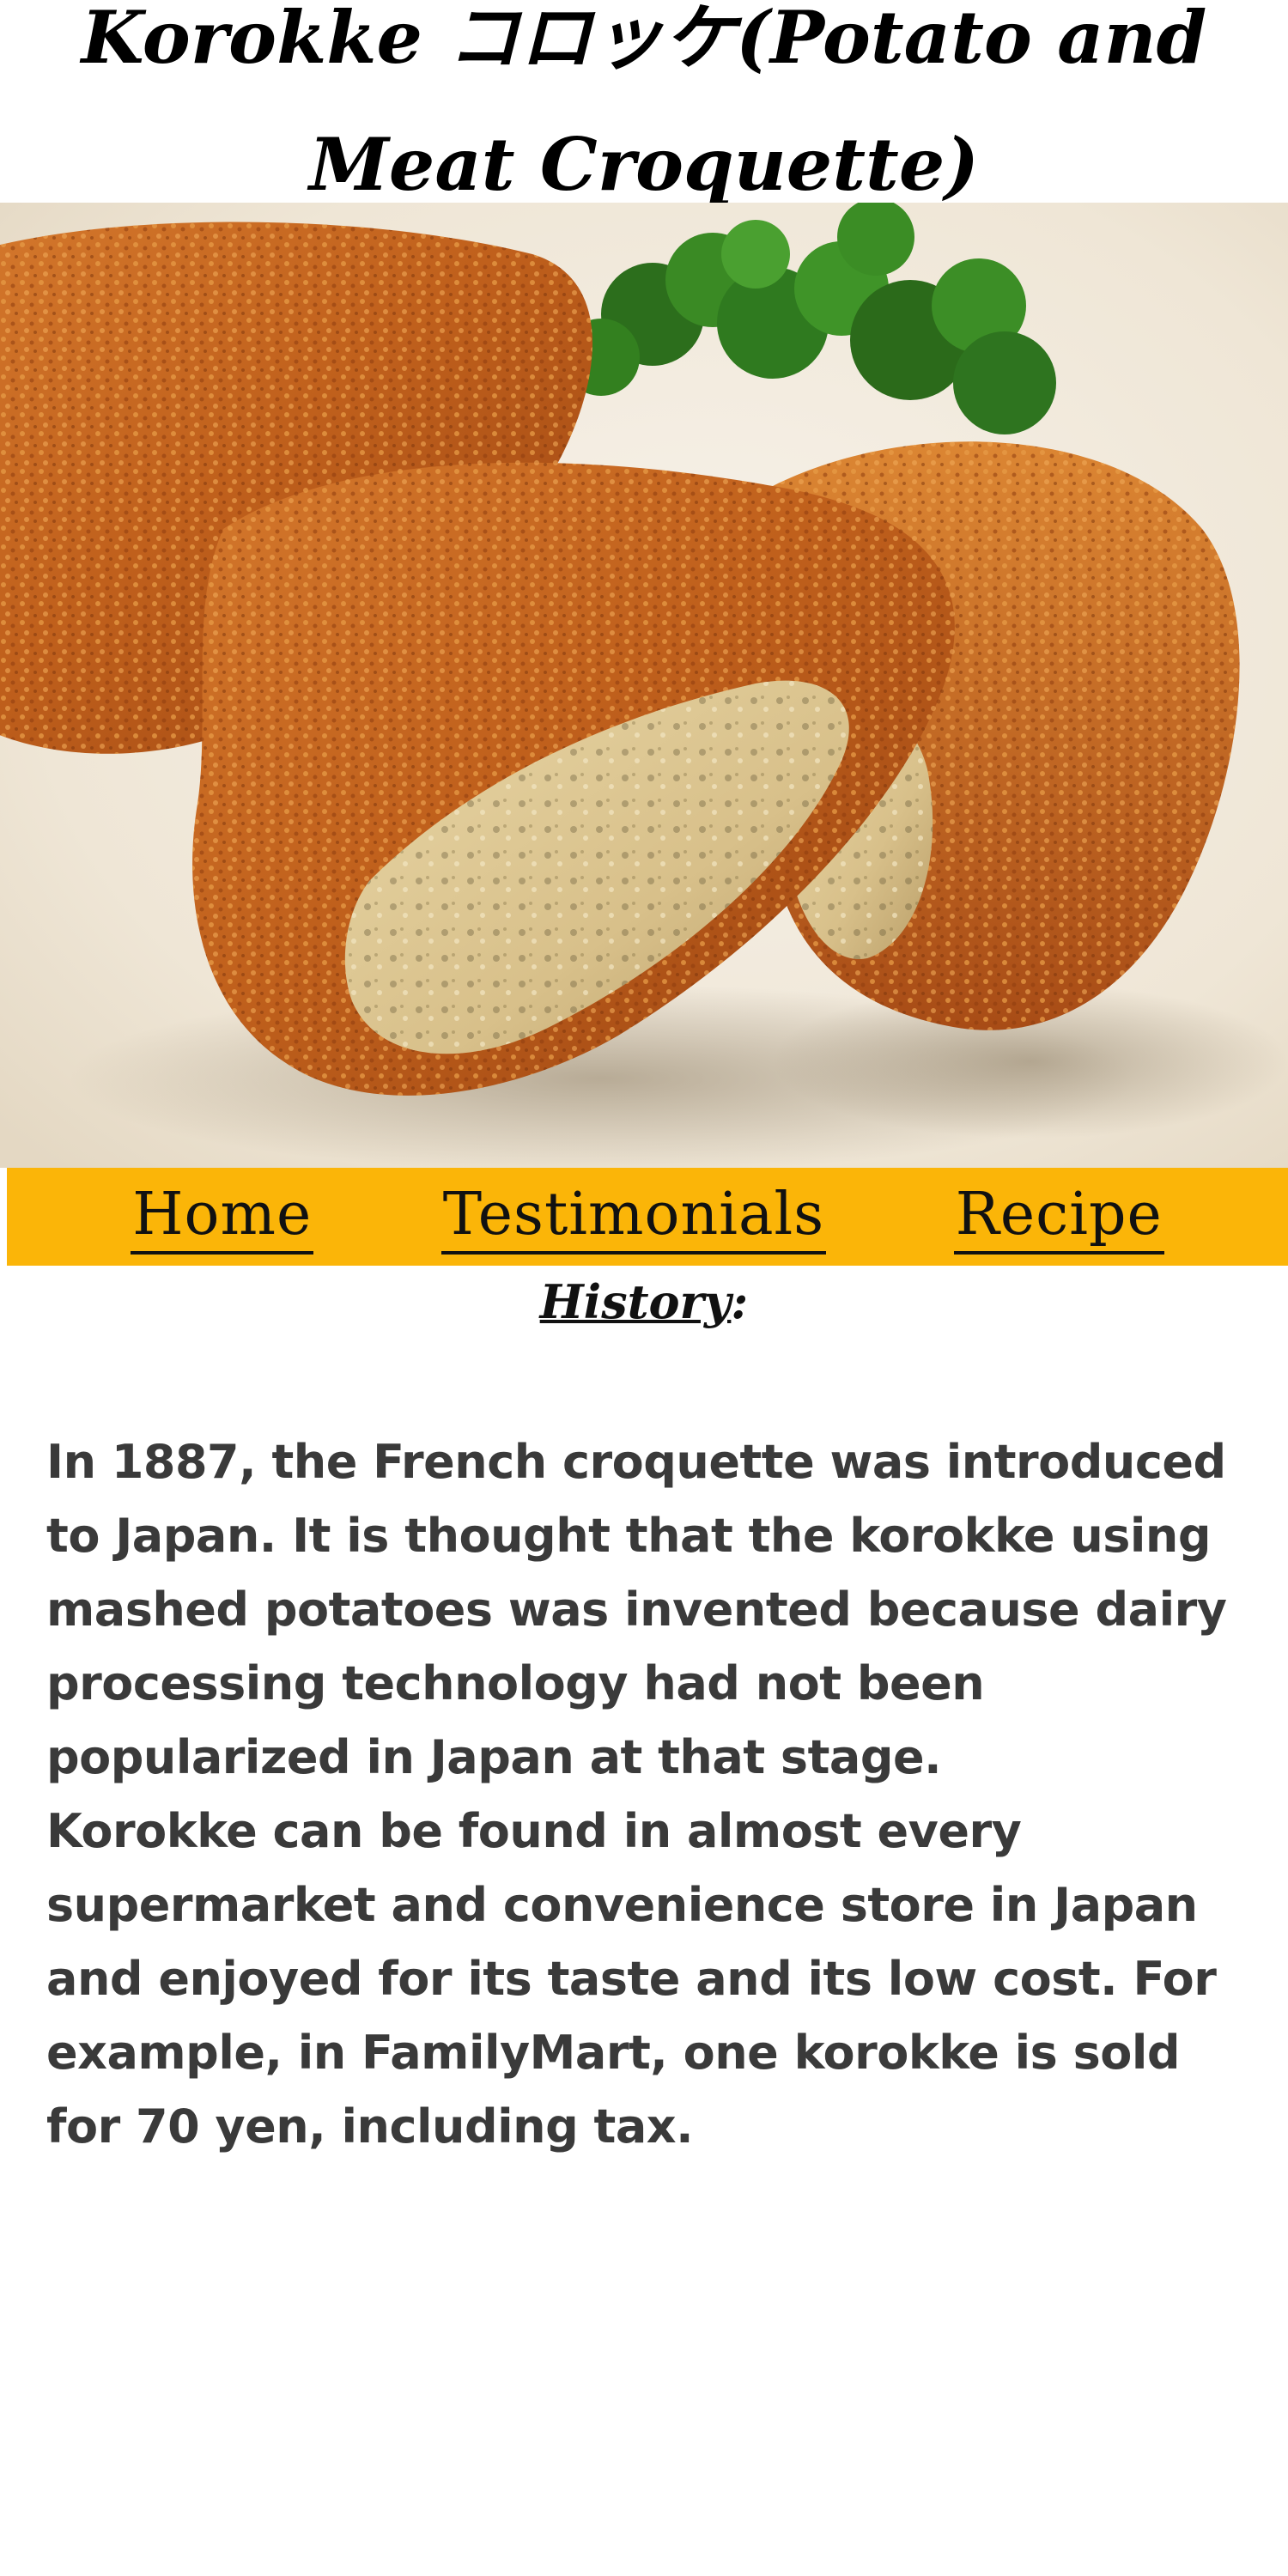  Describe the element at coordinates (644, 104) in the screenshot. I see `page-title: Korokke コロッケ(Potato and Meat Croquette)` at that location.